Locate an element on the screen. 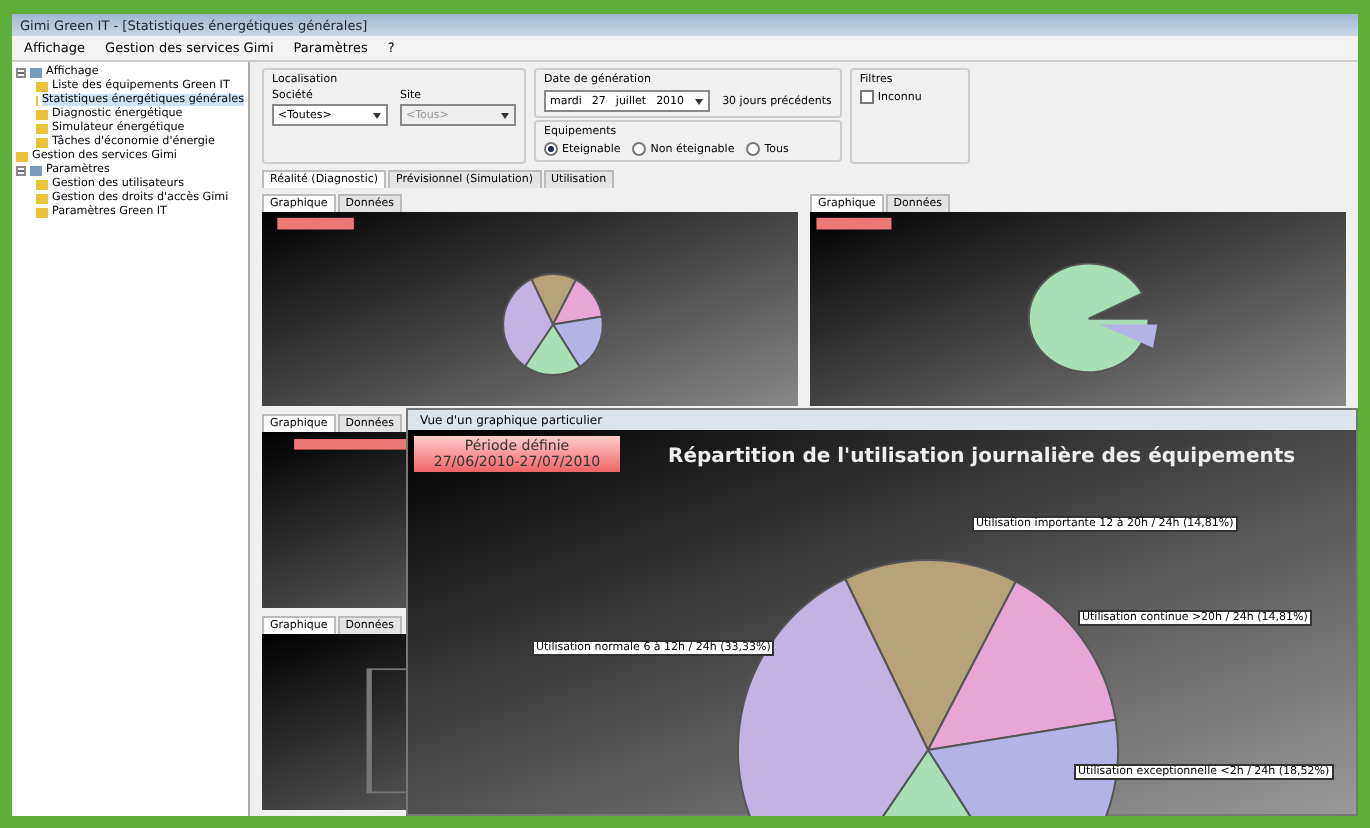 Image resolution: width=1370 pixels, height=828 pixels. chart-title: Répartition de l'utilisation journalière des équipements is located at coordinates (982, 457).